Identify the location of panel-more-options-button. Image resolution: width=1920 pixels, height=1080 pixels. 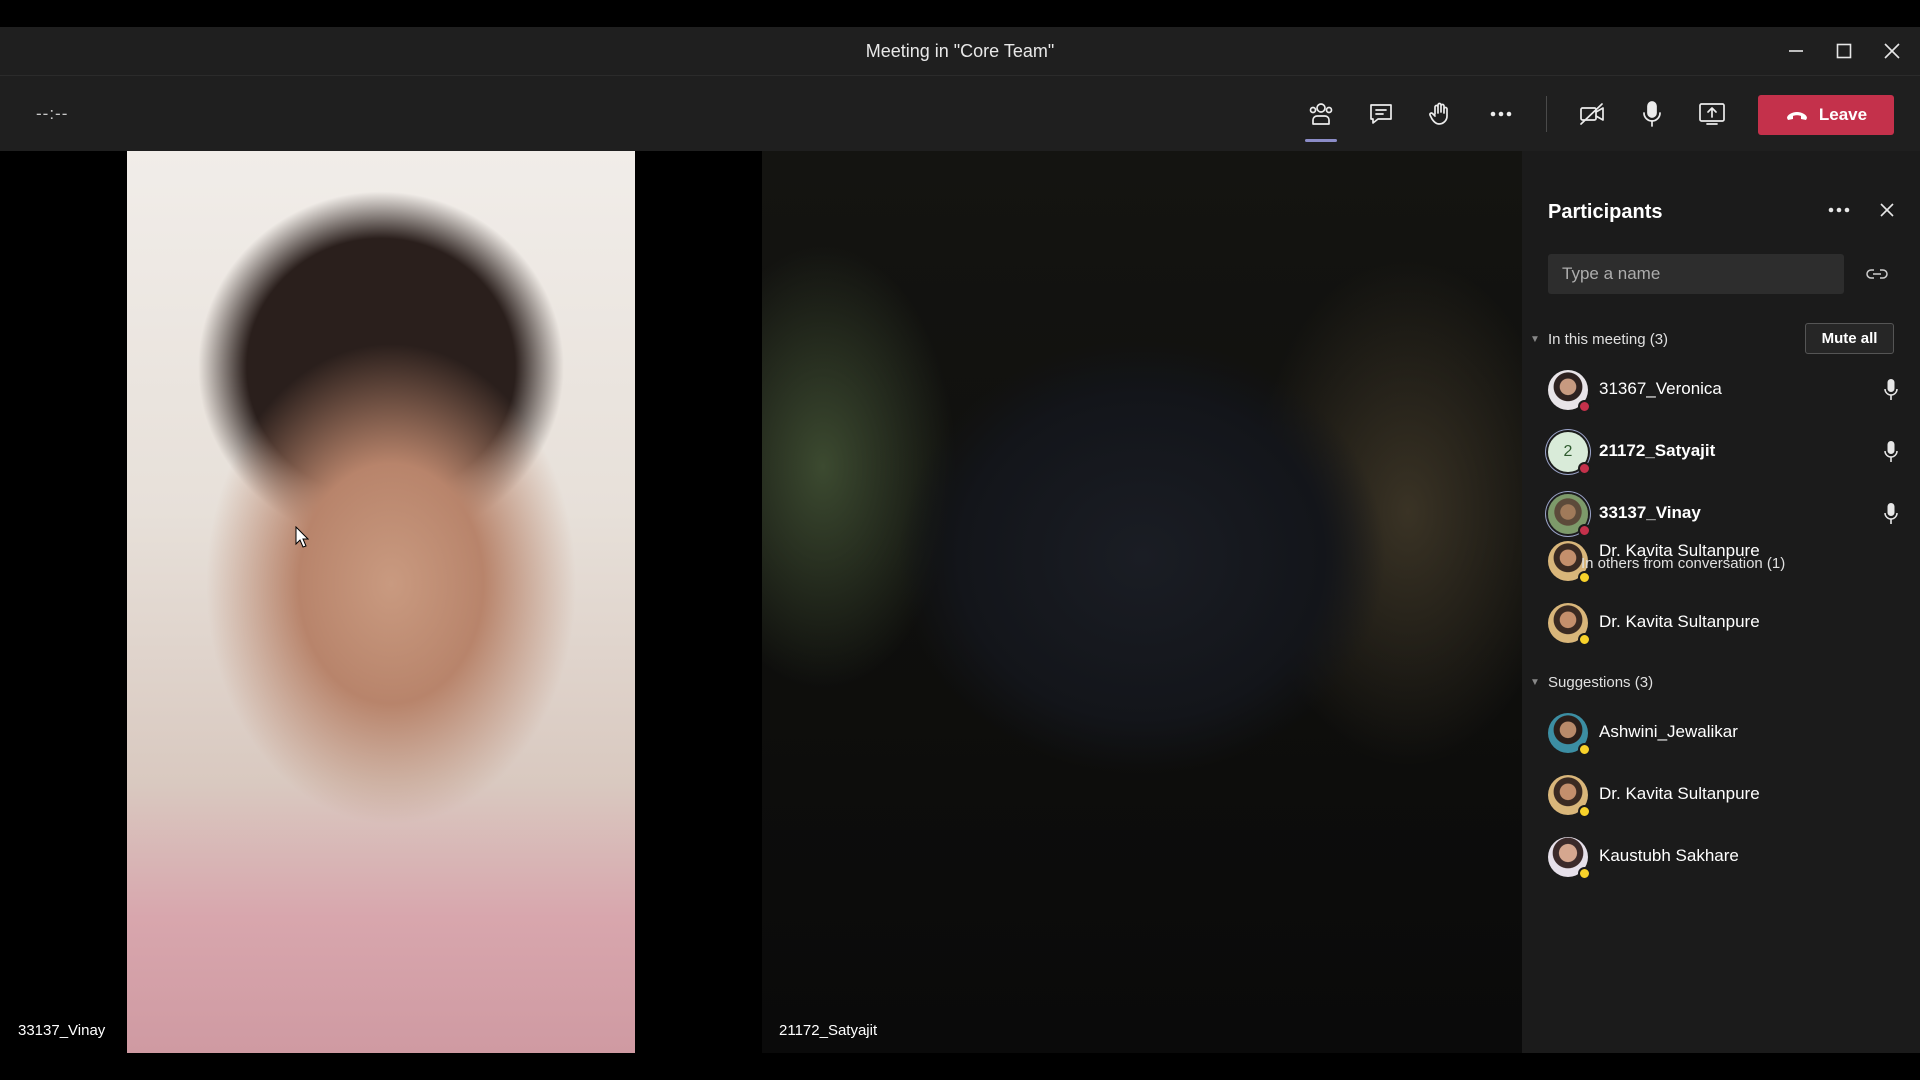
(1839, 210).